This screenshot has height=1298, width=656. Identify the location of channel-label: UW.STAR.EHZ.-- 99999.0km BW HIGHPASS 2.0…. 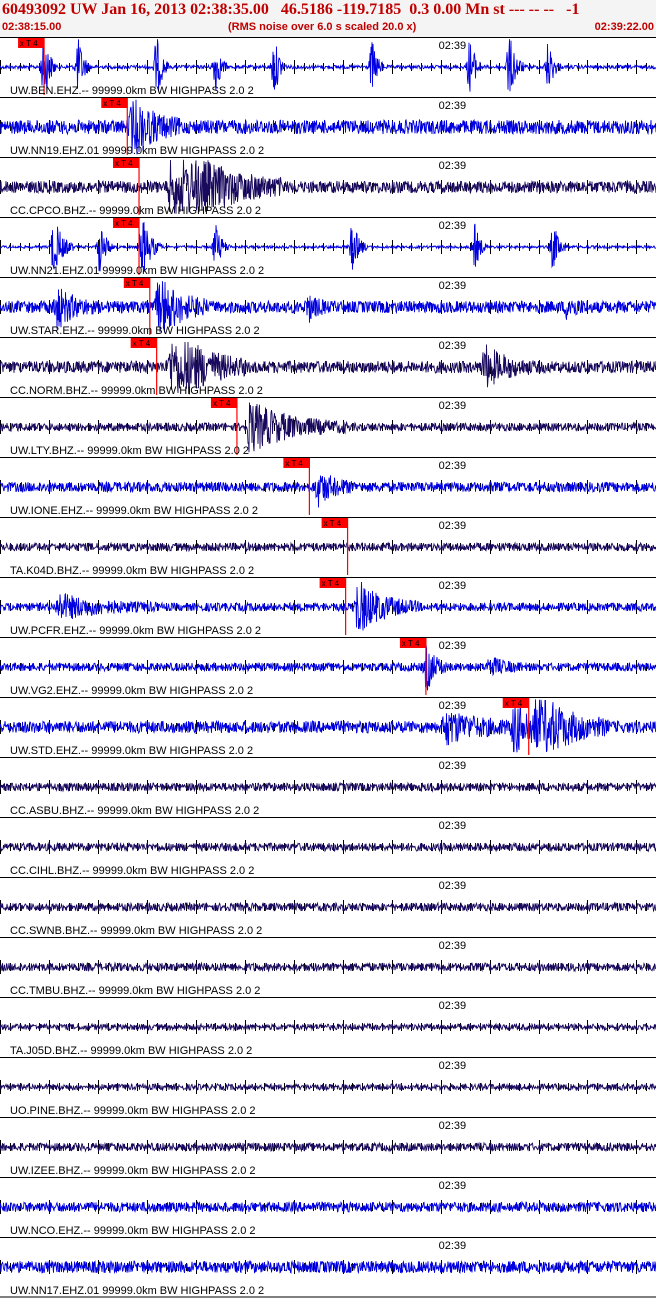
(135, 331).